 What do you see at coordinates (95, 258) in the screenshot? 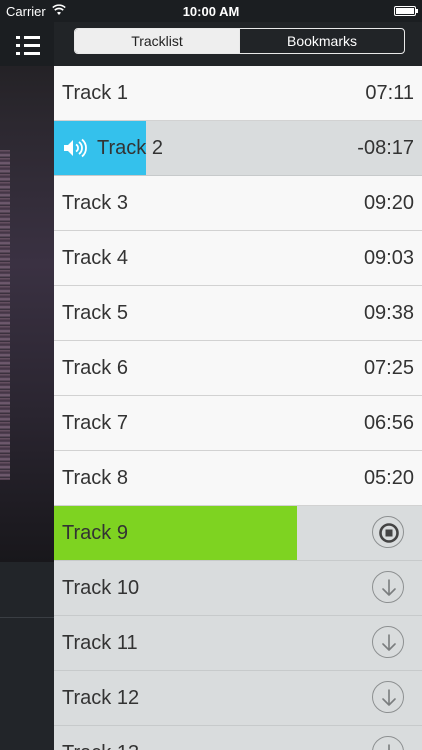
I see `track-title: Track 4` at bounding box center [95, 258].